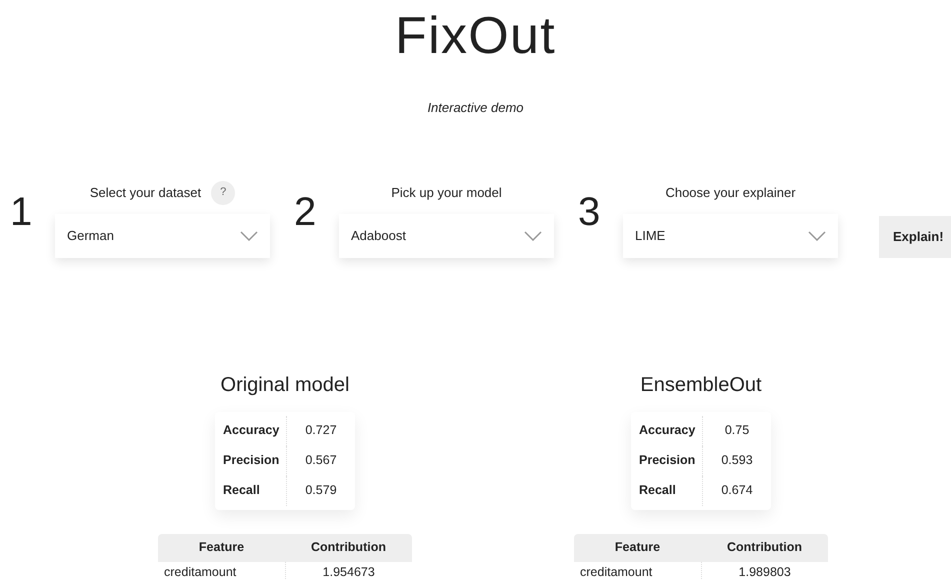 The height and width of the screenshot is (583, 951). Describe the element at coordinates (730, 193) in the screenshot. I see `step-label: Choose your explainer` at that location.